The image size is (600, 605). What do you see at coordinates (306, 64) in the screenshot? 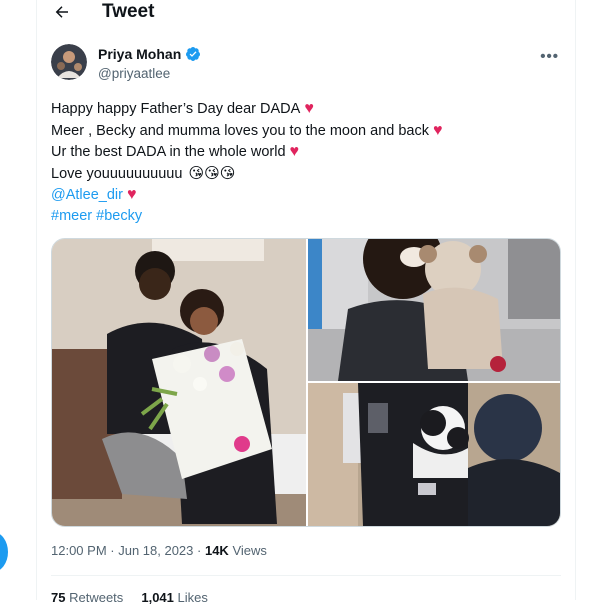
I see `tweet-author: Priya Mohan @priyaatlee •••` at bounding box center [306, 64].